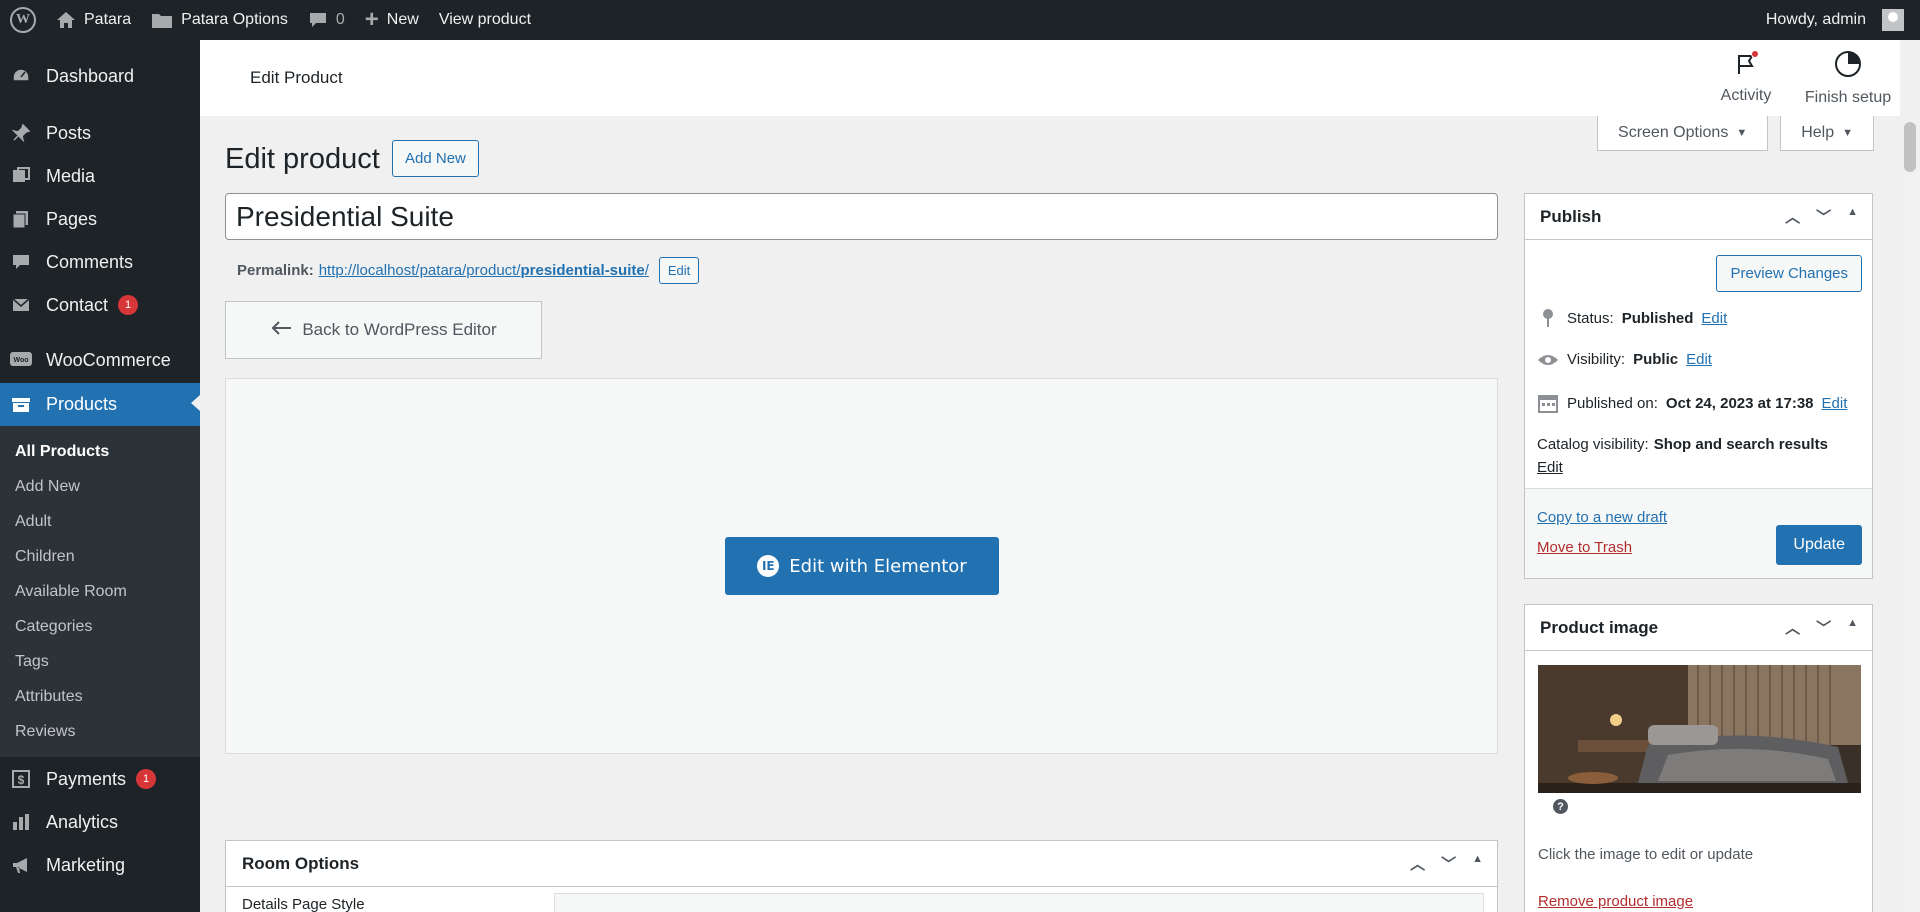 Image resolution: width=1920 pixels, height=912 pixels. Describe the element at coordinates (1699, 729) in the screenshot. I see `product-image-thumbnail` at that location.